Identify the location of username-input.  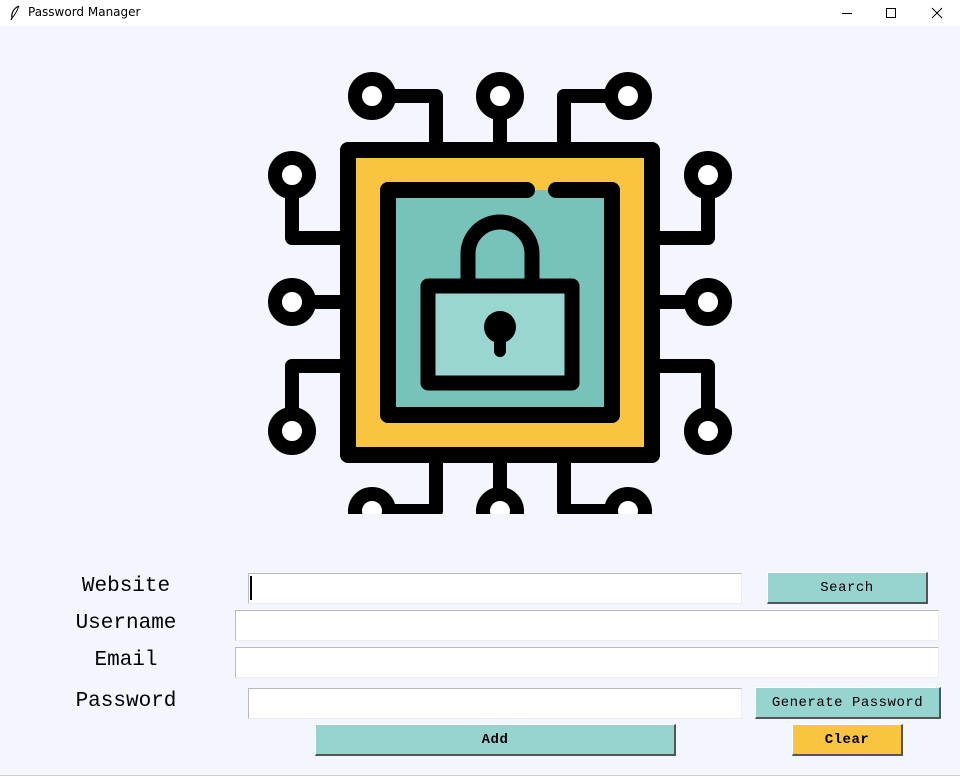
(587, 625).